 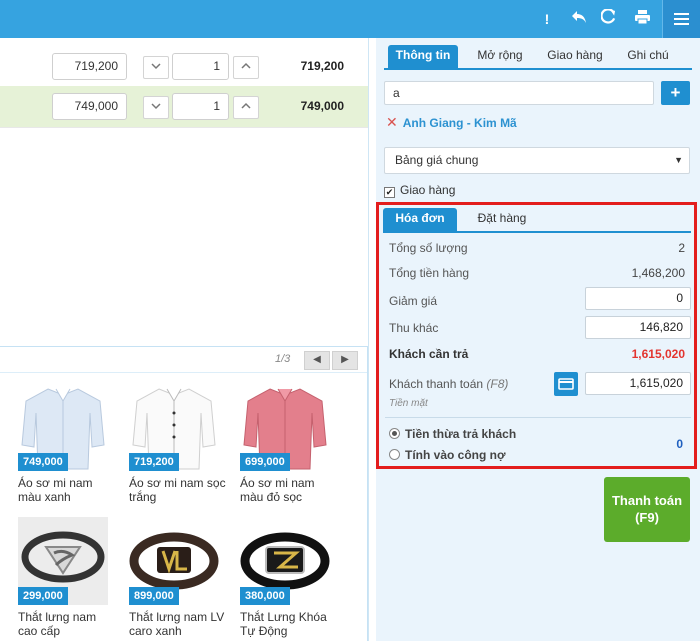 I want to click on change-label: Tiền thừa trả khách, so click(x=461, y=434).